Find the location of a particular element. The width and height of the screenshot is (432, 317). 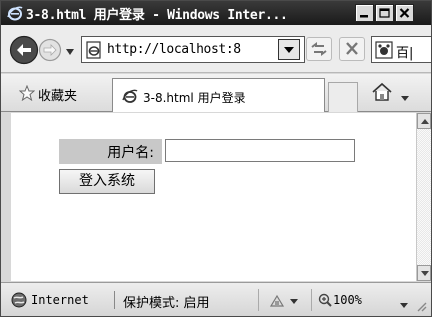

history-dropdown-icon is located at coordinates (70, 50).